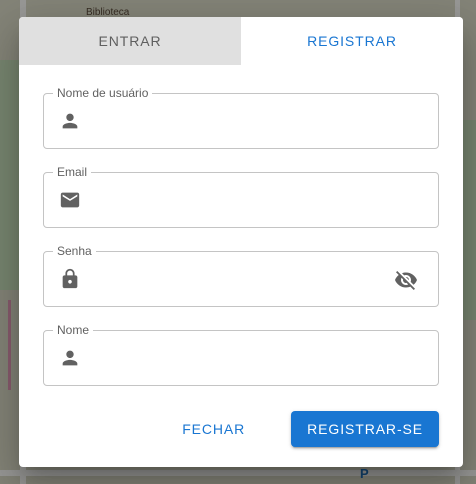 This screenshot has width=476, height=484. What do you see at coordinates (213, 429) in the screenshot?
I see `close-button: FECHAR` at bounding box center [213, 429].